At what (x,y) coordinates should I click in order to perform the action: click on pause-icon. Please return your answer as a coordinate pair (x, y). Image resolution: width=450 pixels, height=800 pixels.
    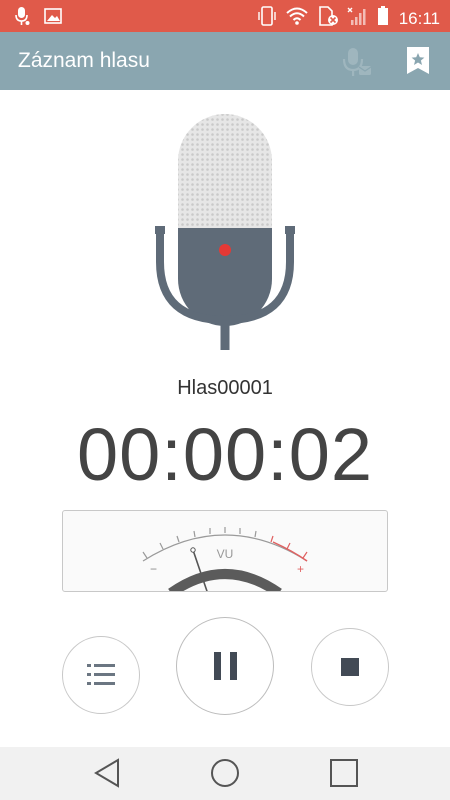
    Looking at the image, I should click on (225, 666).